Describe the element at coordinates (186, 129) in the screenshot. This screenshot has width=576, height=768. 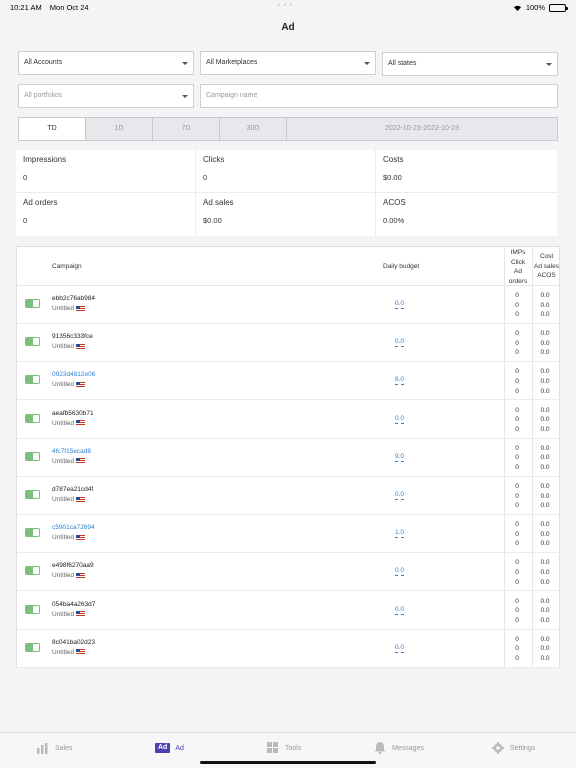
I see `tab-7d: 7D` at that location.